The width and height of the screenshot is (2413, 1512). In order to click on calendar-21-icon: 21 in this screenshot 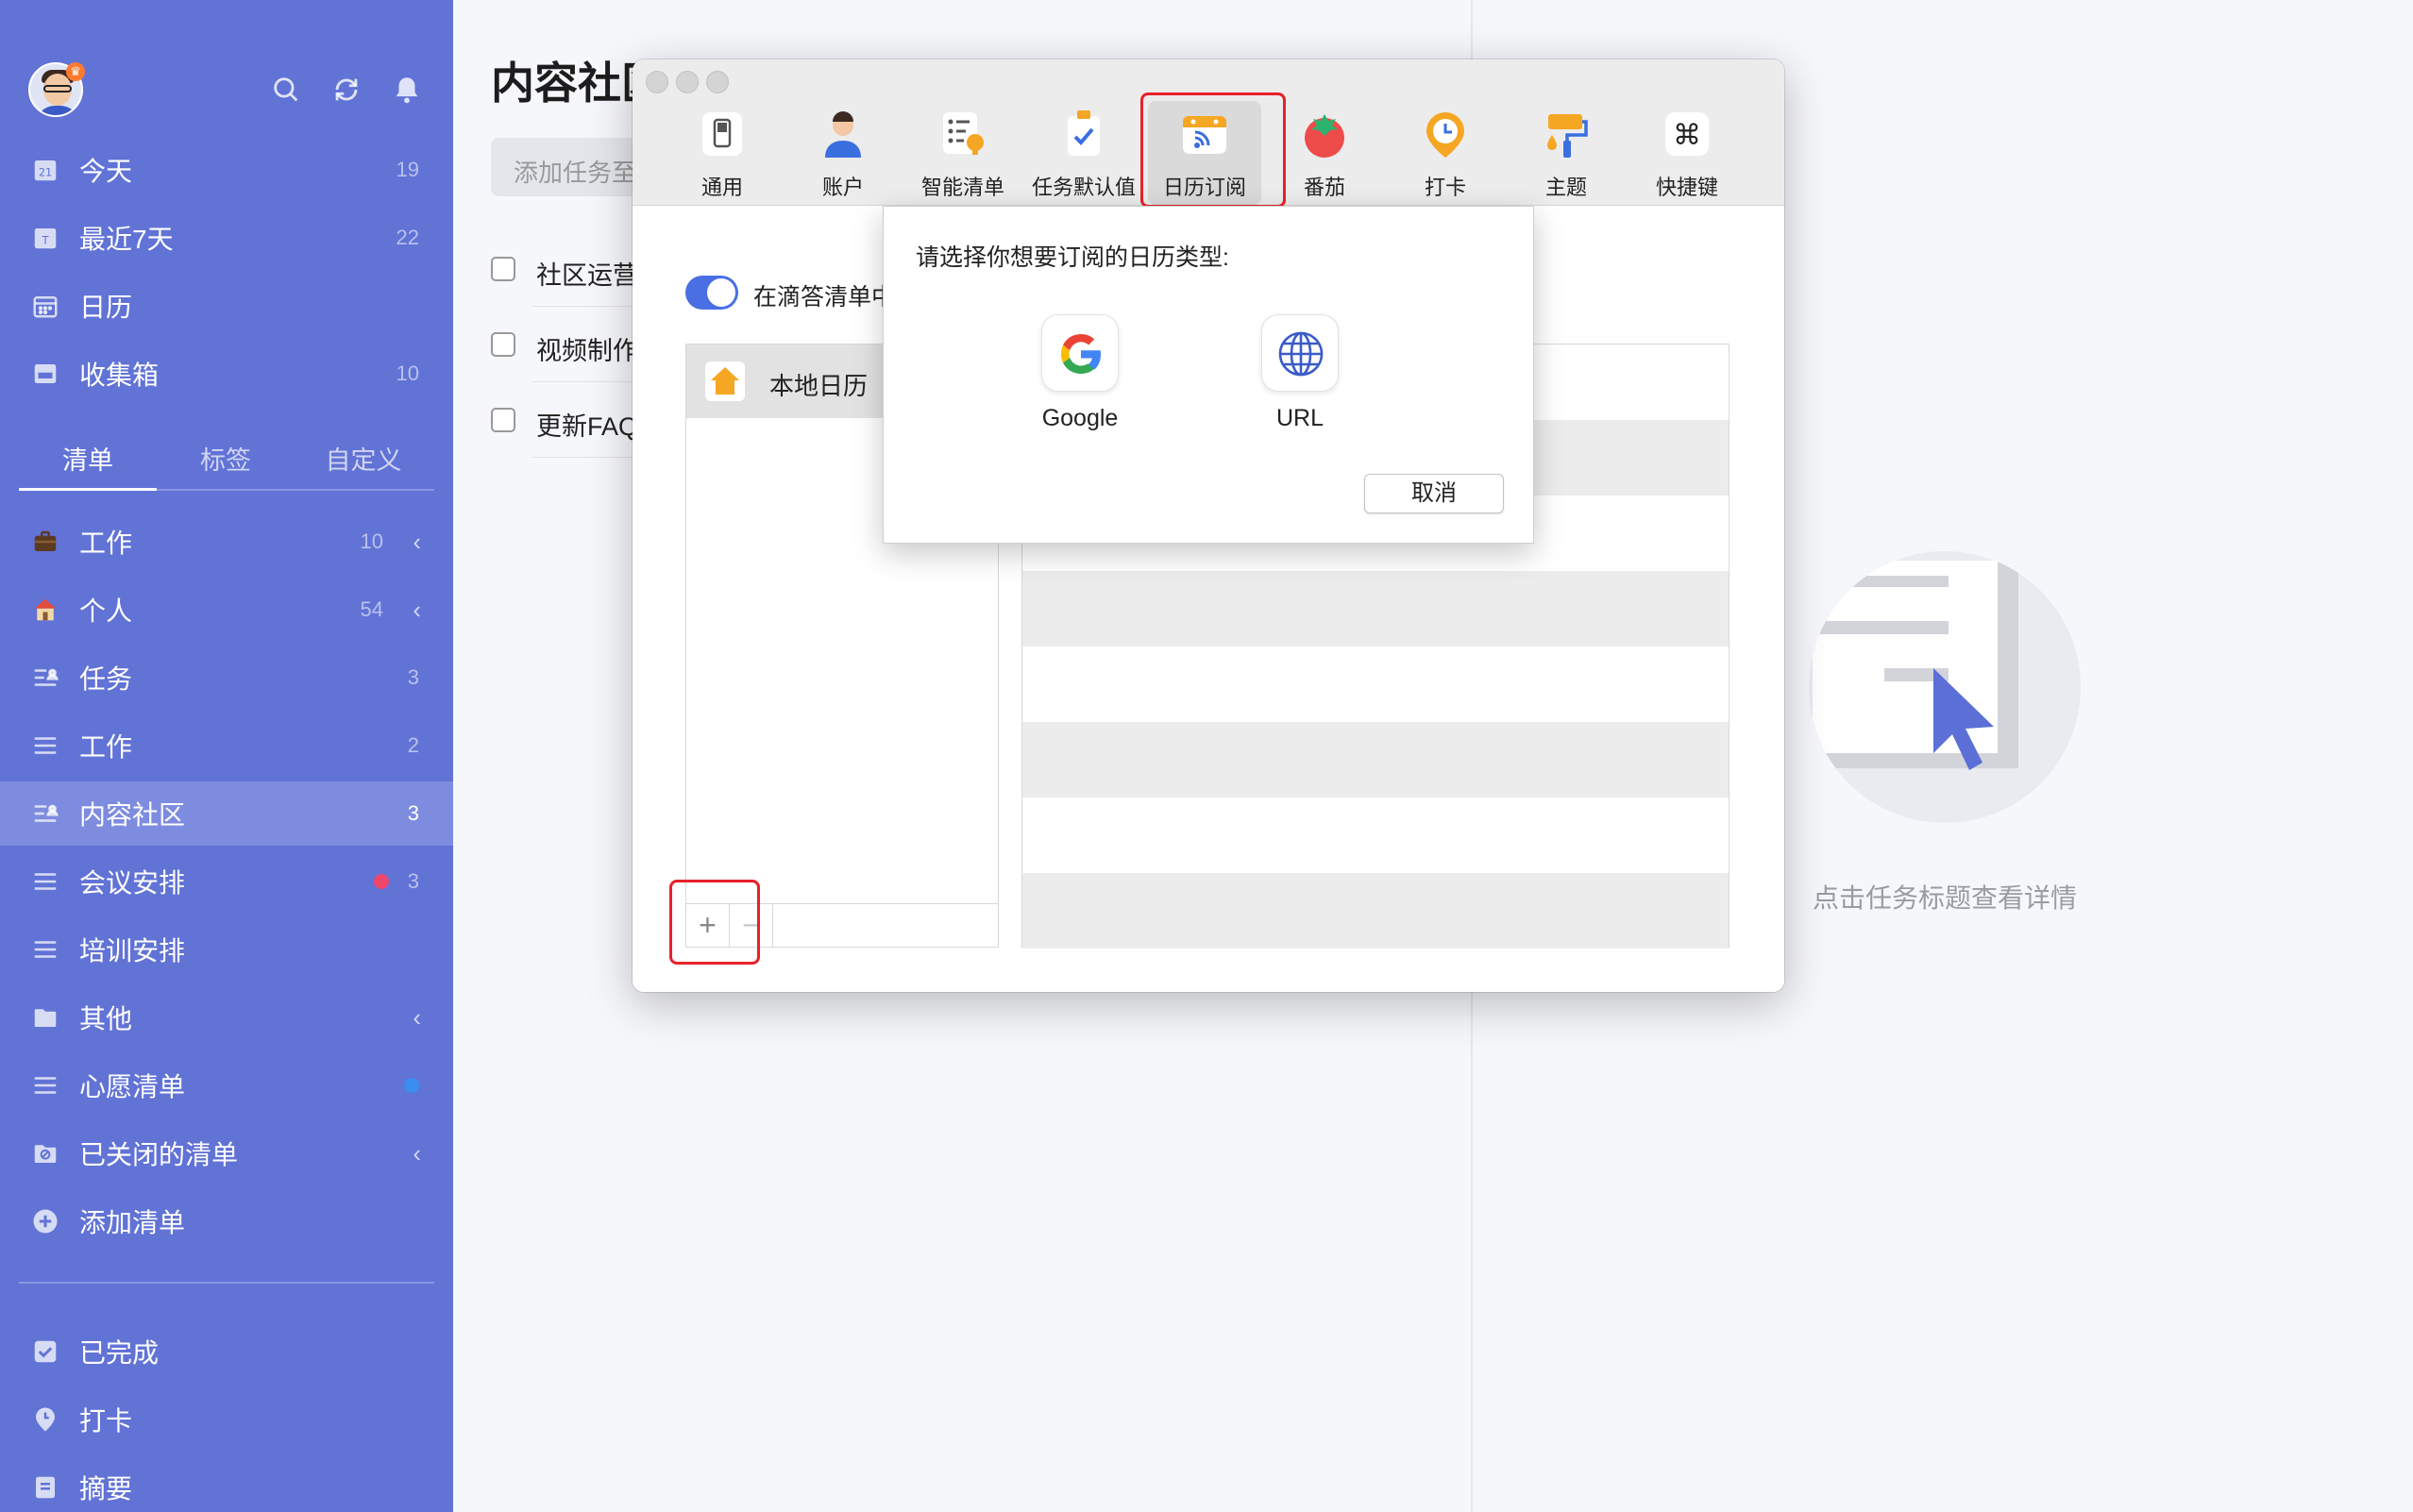, I will do `click(45, 170)`.